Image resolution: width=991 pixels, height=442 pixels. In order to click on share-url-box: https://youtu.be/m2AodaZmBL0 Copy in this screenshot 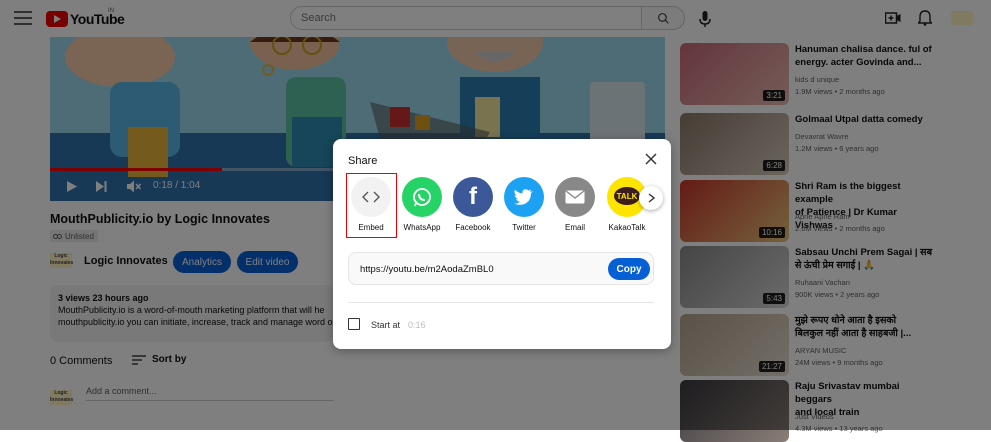, I will do `click(501, 268)`.